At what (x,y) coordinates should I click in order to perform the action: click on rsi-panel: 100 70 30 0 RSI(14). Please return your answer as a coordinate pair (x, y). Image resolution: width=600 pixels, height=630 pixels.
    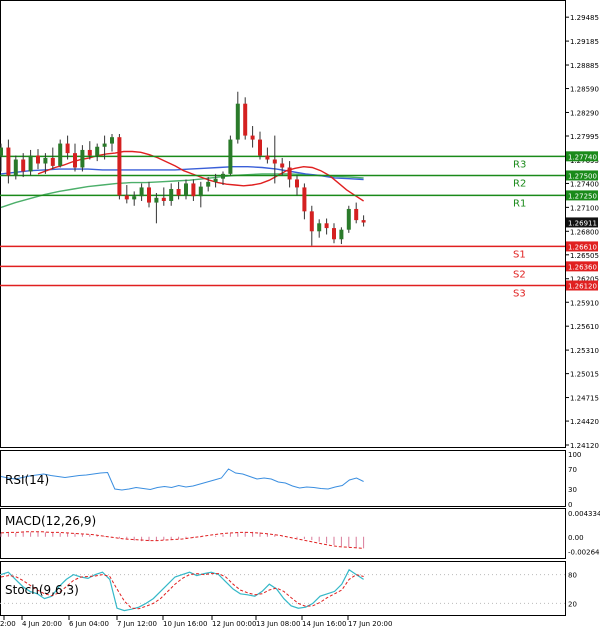
    Looking at the image, I should click on (291, 480).